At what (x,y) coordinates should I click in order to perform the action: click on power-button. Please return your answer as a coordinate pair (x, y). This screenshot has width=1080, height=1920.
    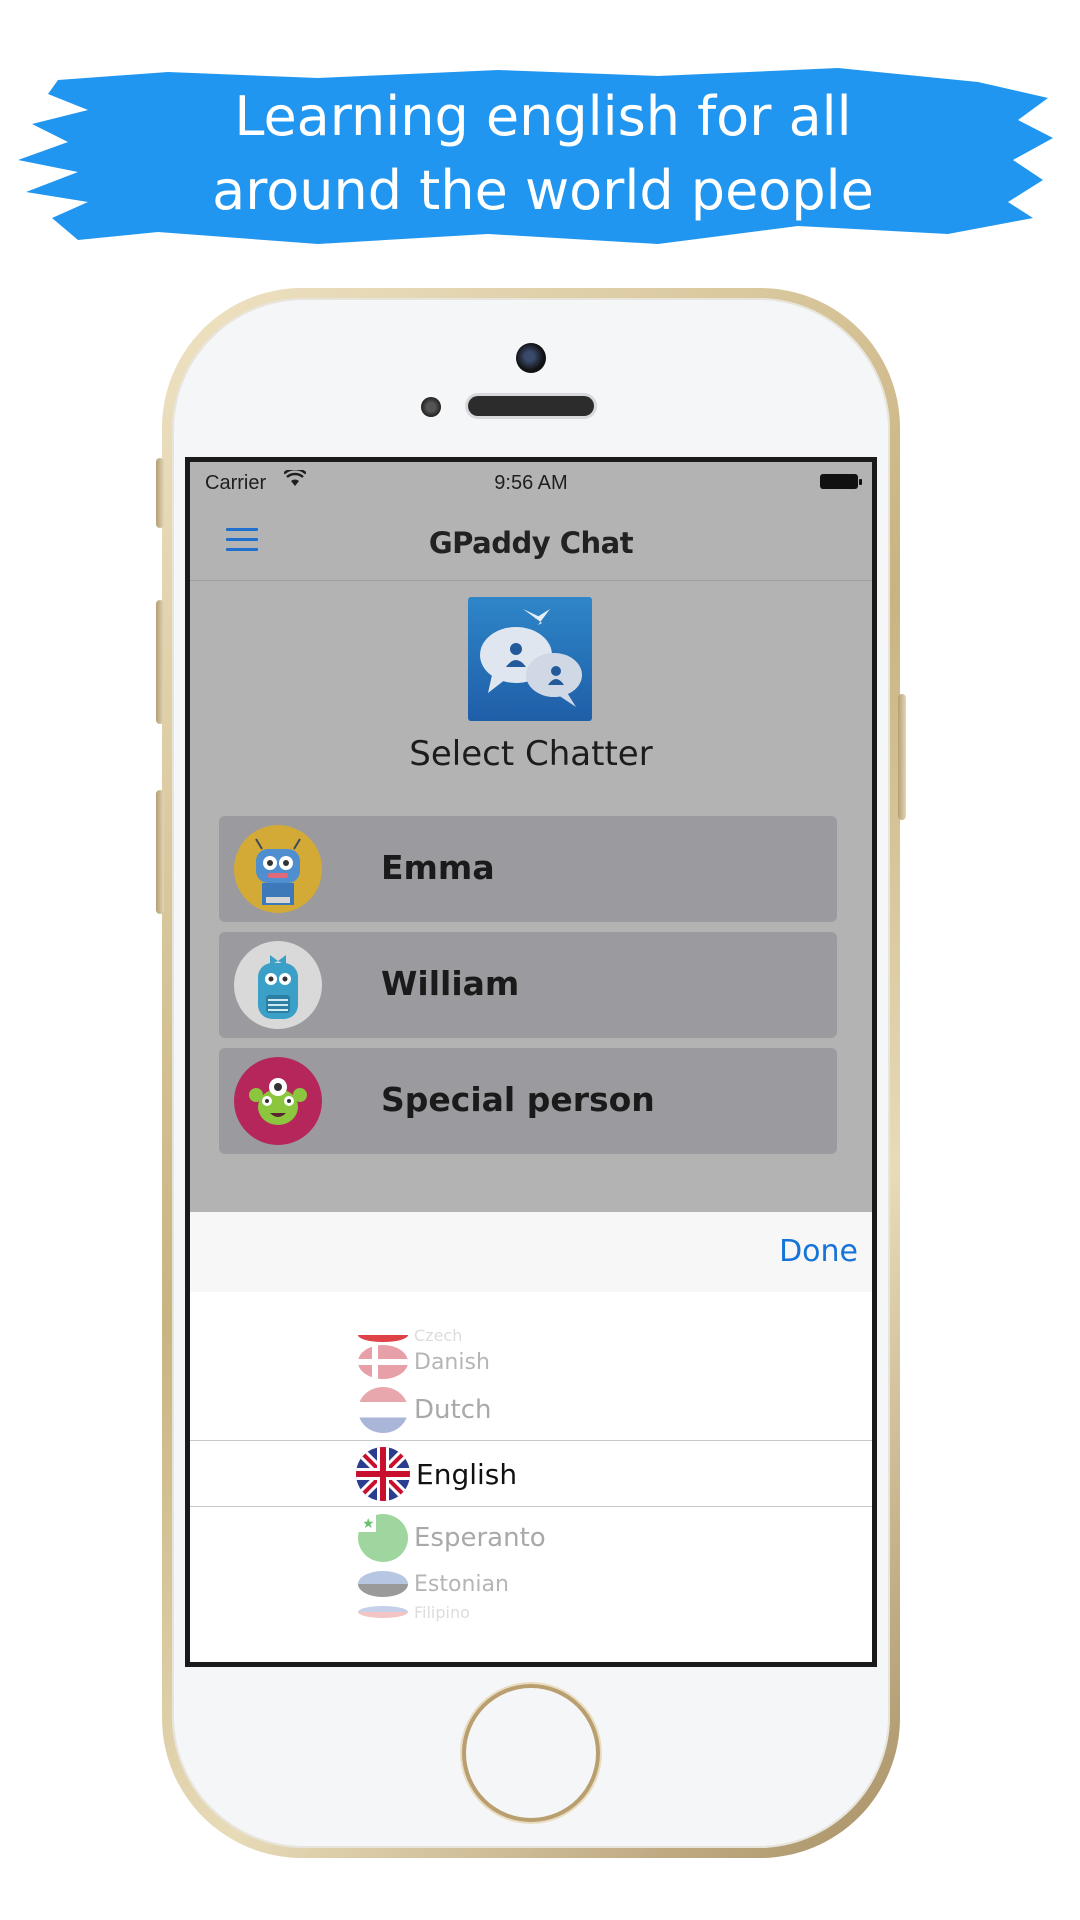
    Looking at the image, I should click on (902, 757).